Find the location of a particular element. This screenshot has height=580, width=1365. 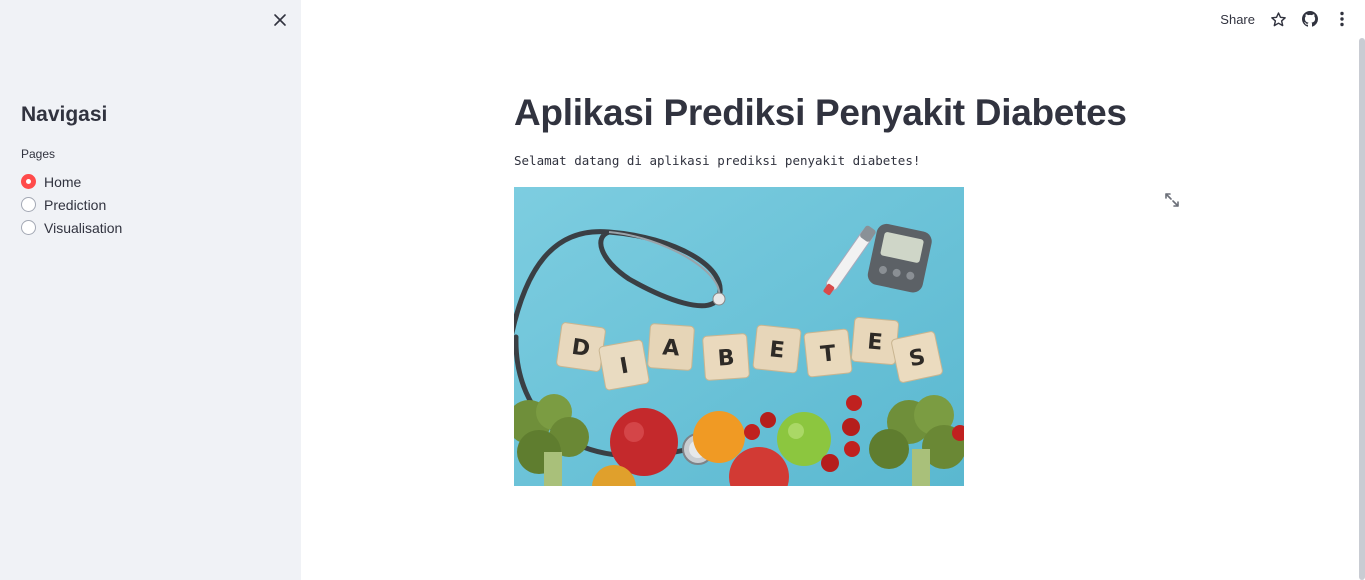

radio-option-label: Visualisation is located at coordinates (83, 227).